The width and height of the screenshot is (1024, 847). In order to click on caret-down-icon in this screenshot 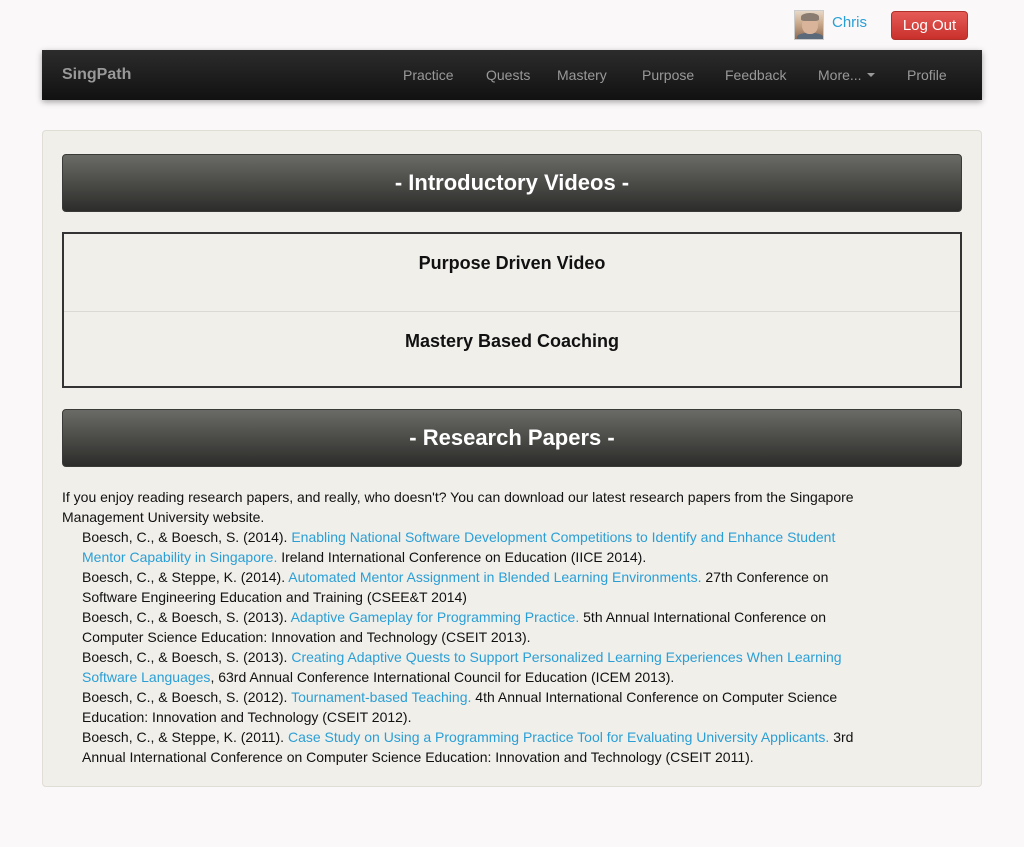, I will do `click(870, 75)`.